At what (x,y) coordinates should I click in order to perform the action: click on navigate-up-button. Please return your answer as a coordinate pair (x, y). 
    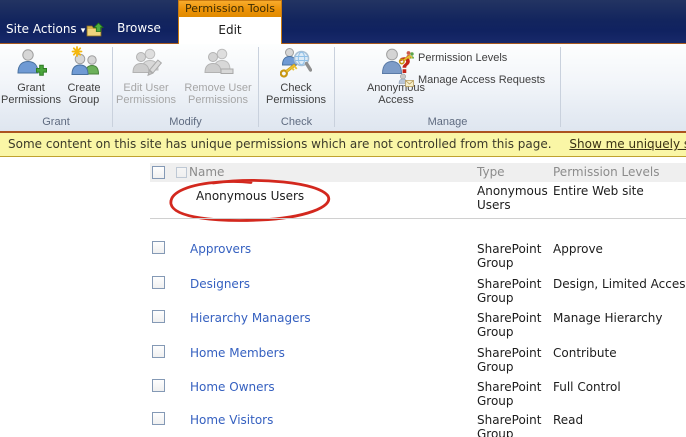
    Looking at the image, I should click on (95, 30).